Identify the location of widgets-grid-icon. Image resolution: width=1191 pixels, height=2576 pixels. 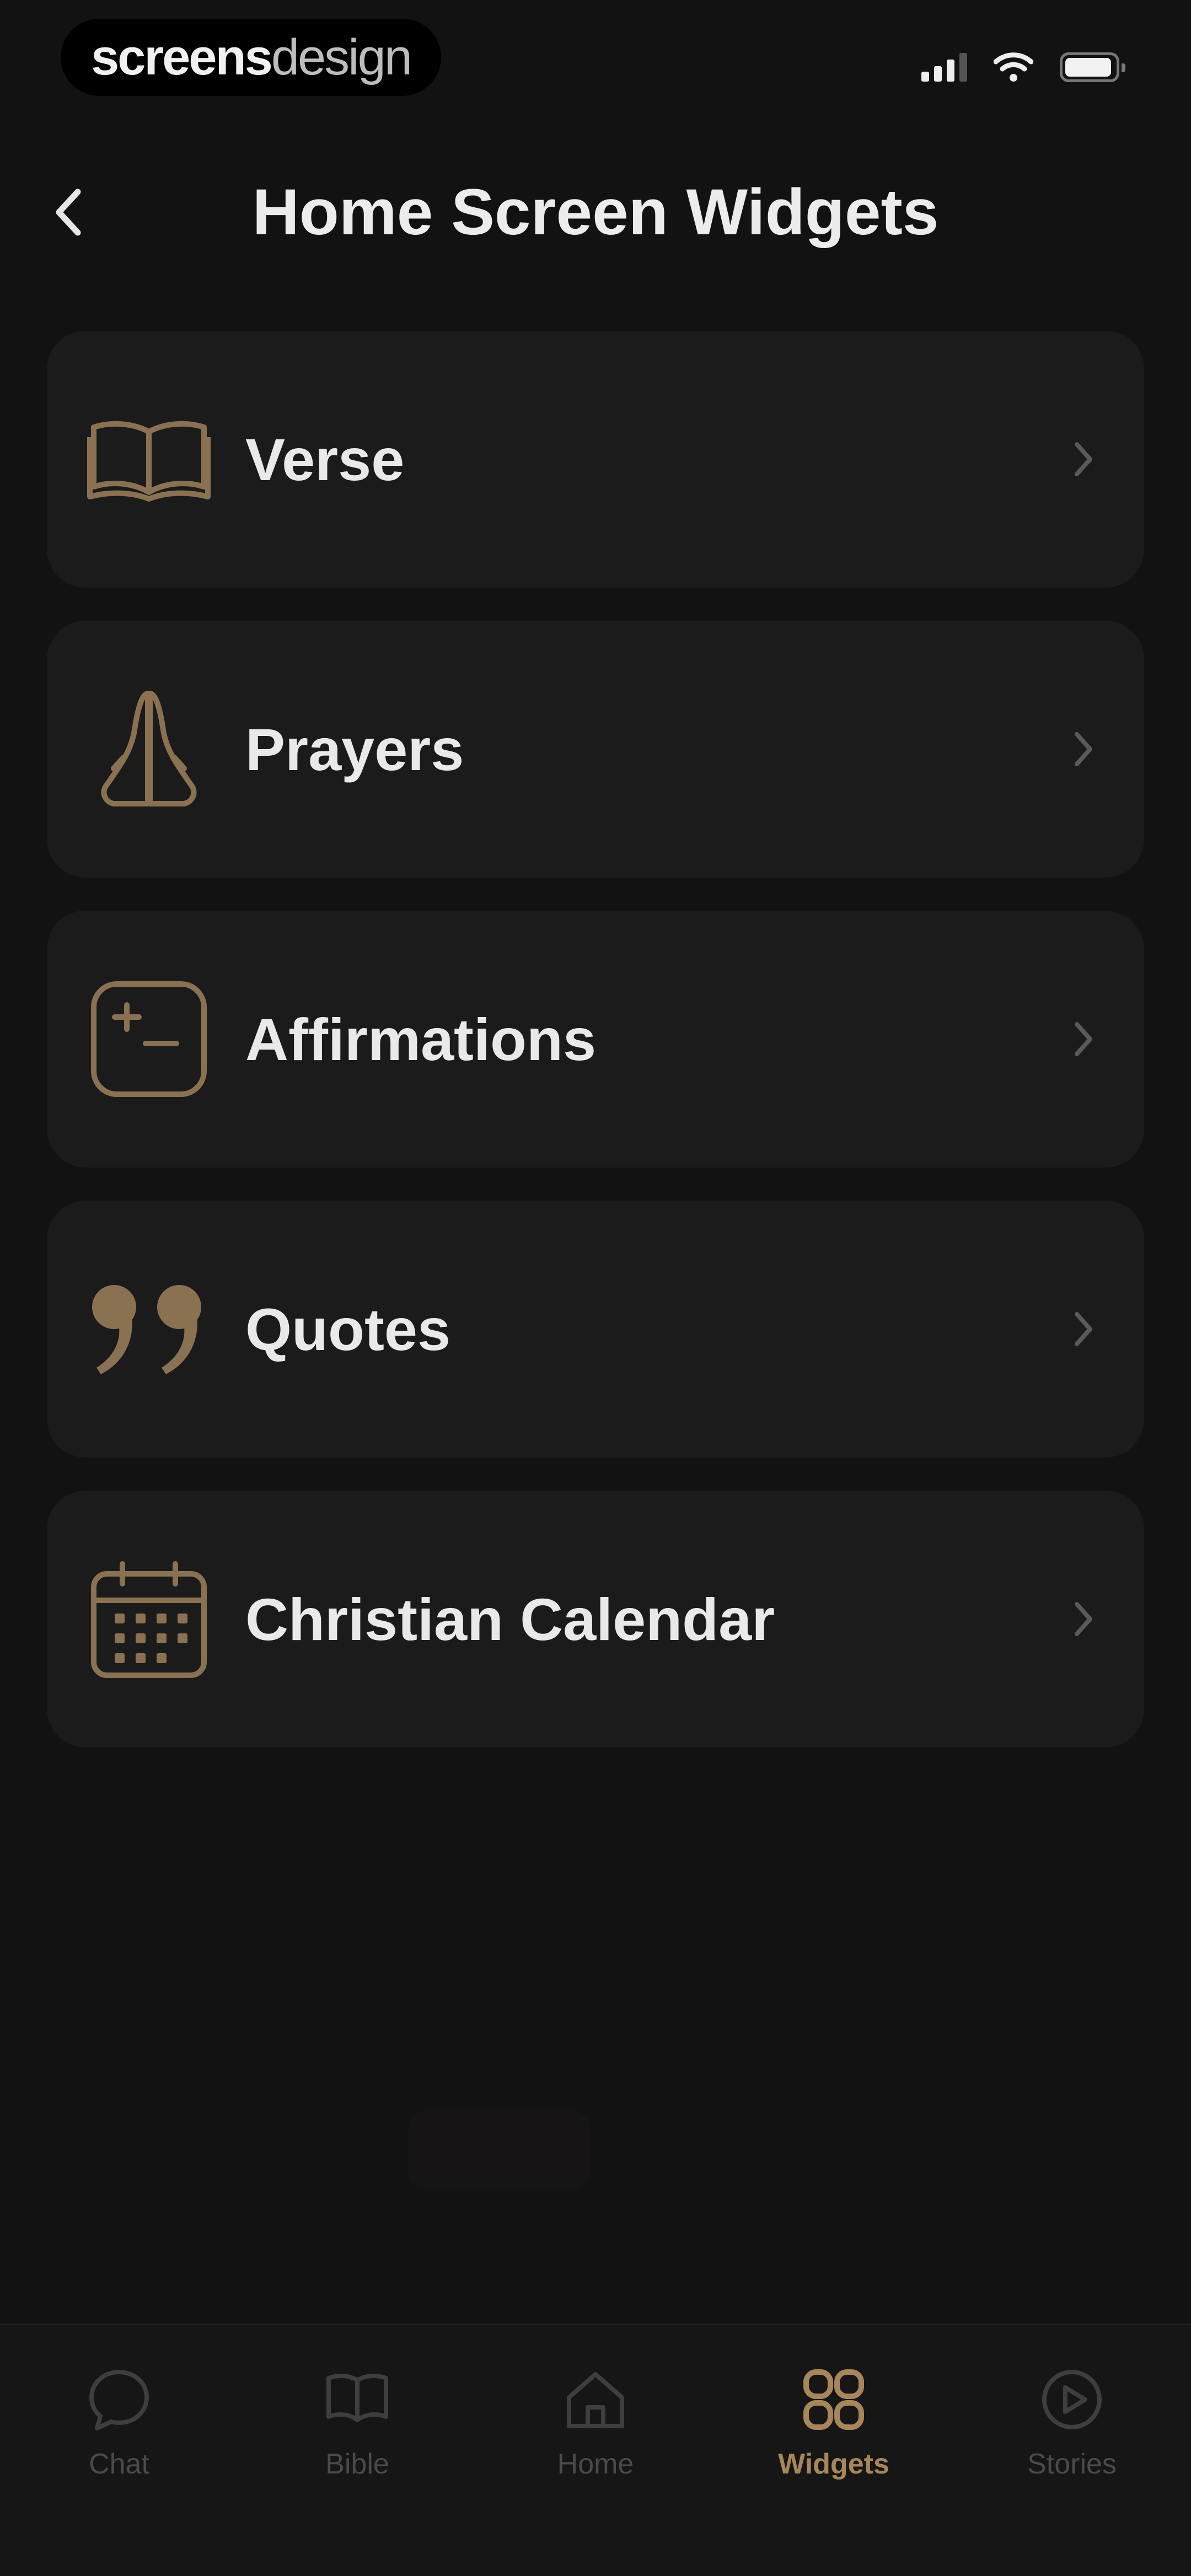
(834, 2399).